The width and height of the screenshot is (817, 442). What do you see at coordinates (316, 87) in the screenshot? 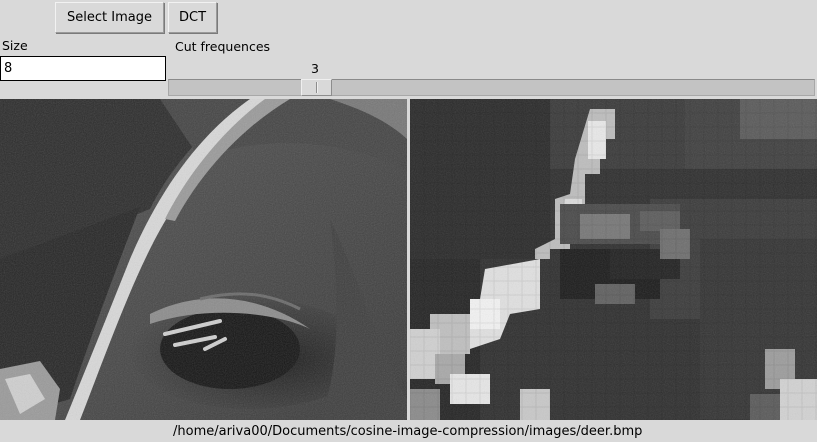
I see `slider-handle` at bounding box center [316, 87].